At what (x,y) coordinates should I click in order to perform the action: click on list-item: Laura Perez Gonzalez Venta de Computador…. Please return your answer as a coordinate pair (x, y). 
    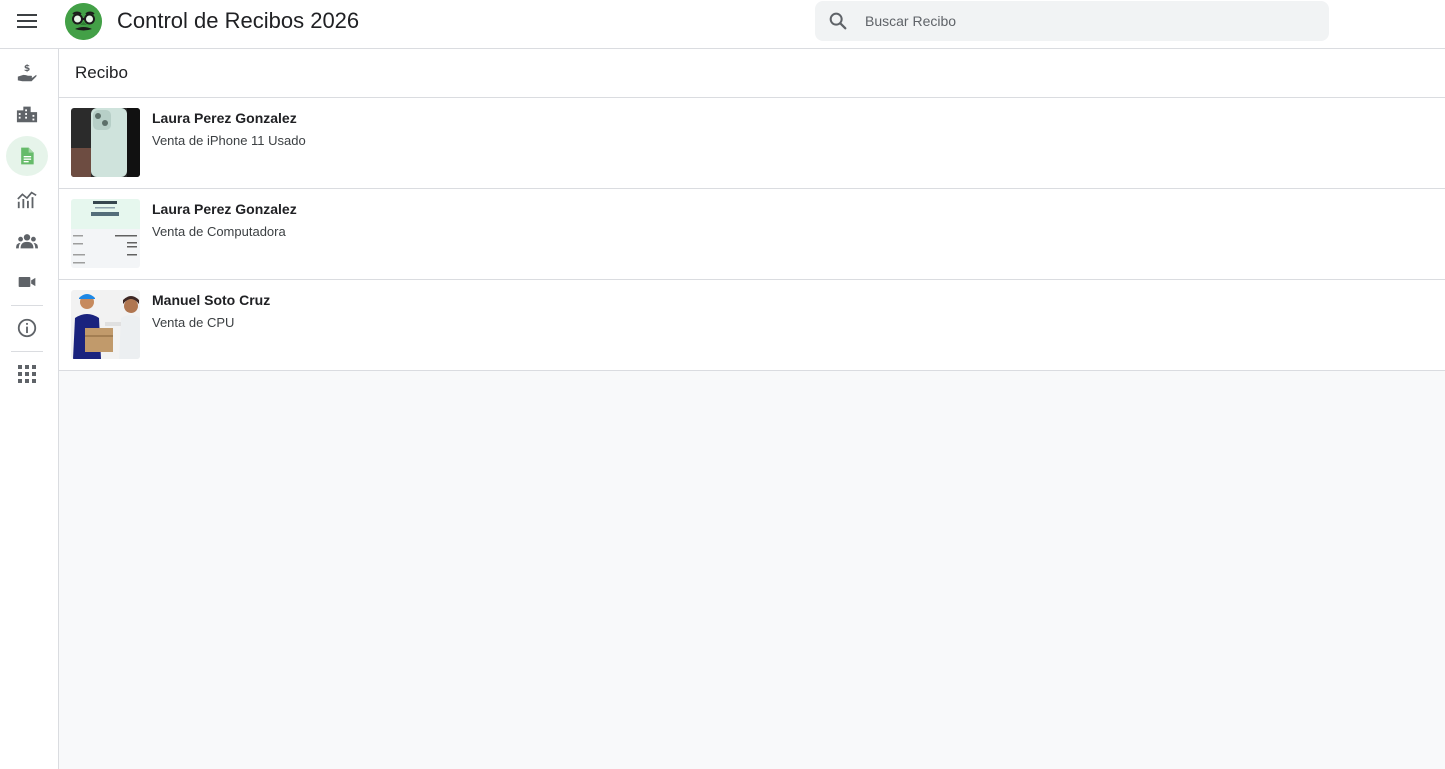
    Looking at the image, I should click on (752, 234).